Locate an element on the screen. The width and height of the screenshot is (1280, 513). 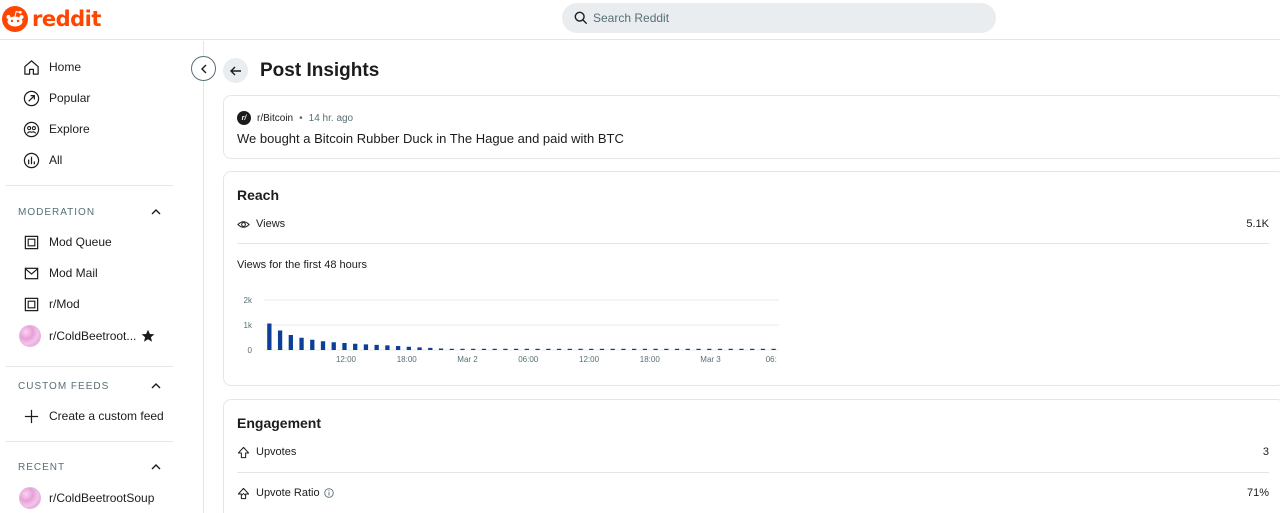
sidebar-item-label: Mod Mail is located at coordinates (73, 273).